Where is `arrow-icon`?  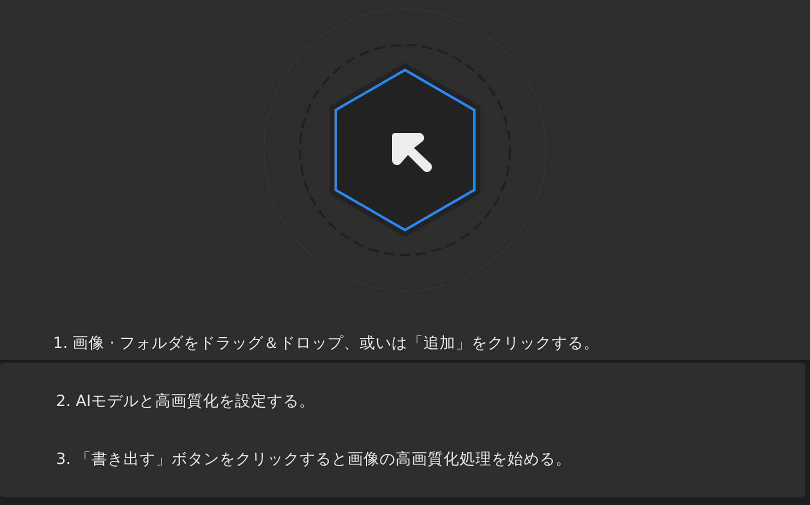 arrow-icon is located at coordinates (412, 152).